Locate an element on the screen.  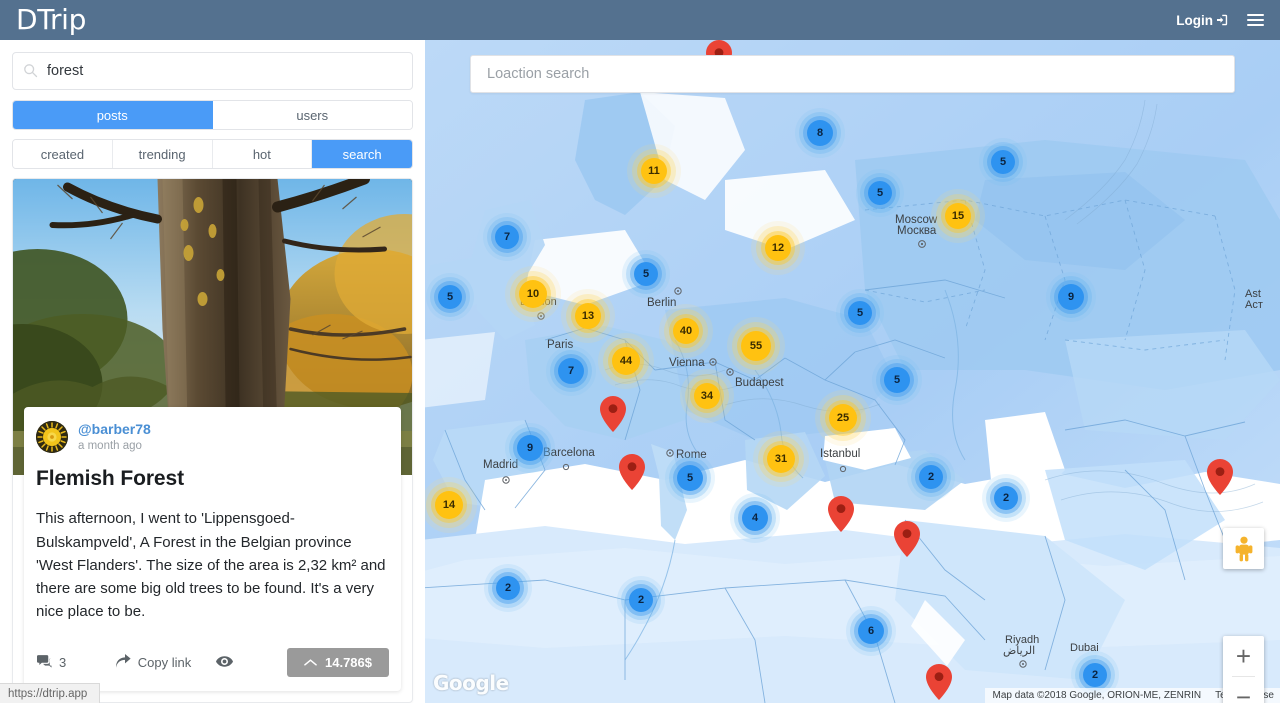
eye-icon is located at coordinates (224, 663).